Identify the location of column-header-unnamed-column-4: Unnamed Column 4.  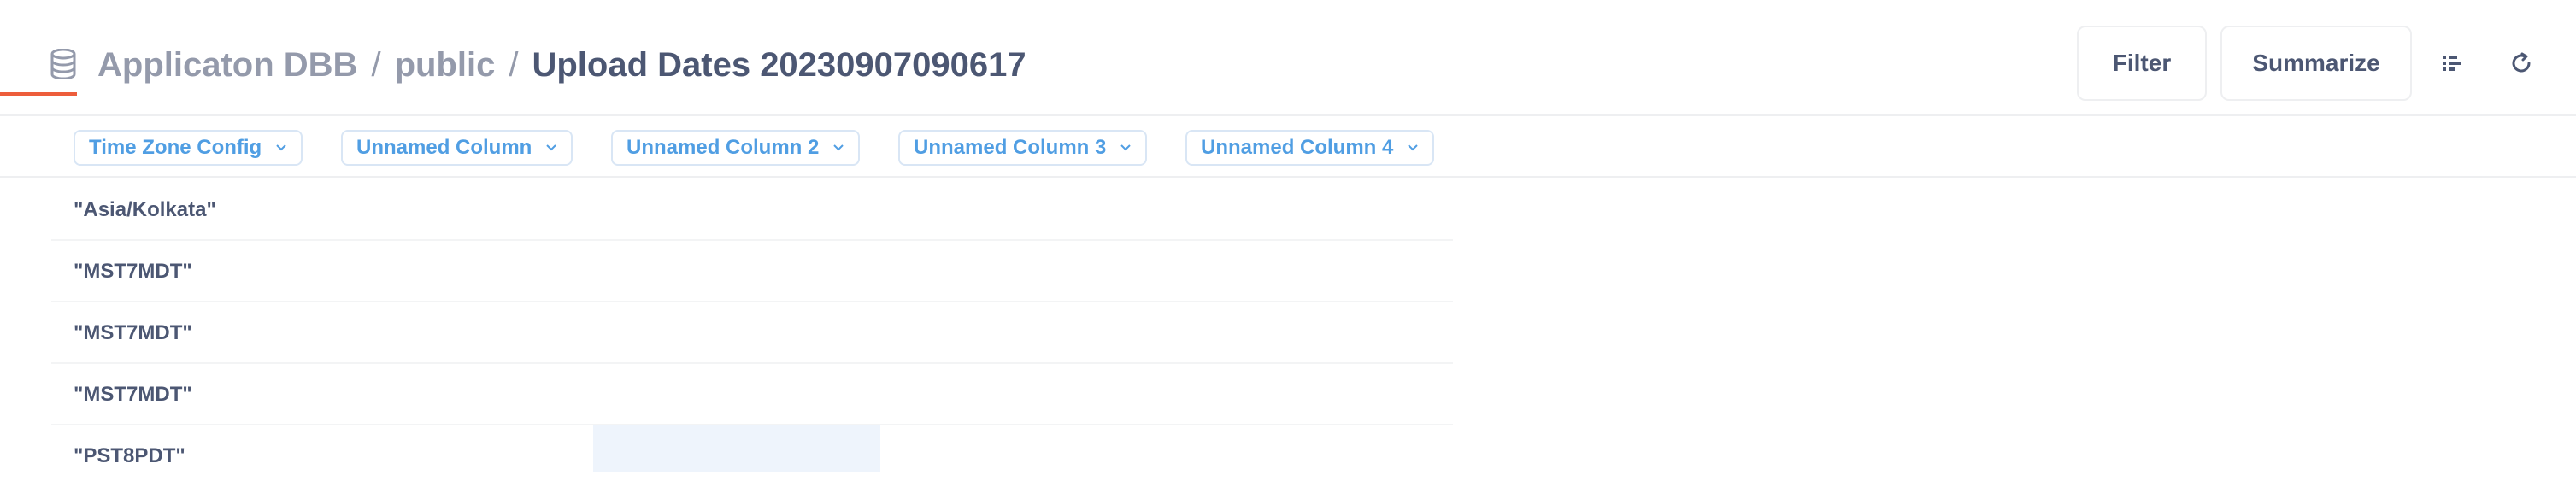
(1310, 148).